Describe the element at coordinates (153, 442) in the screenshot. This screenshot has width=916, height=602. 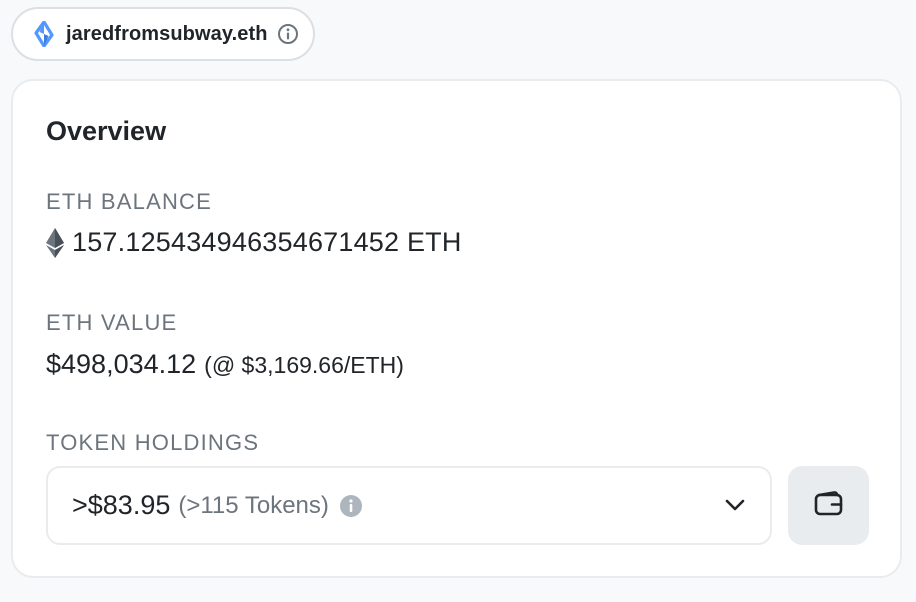
I see `token-holdings-label: TOKEN HOLDINGS` at that location.